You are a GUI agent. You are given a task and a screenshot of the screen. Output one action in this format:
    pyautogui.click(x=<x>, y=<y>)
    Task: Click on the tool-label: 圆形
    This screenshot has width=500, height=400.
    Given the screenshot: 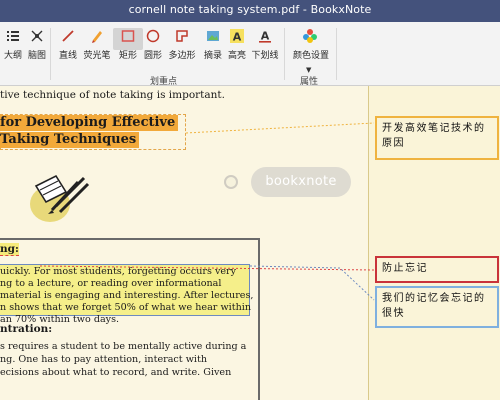 What is the action you would take?
    pyautogui.click(x=152, y=56)
    